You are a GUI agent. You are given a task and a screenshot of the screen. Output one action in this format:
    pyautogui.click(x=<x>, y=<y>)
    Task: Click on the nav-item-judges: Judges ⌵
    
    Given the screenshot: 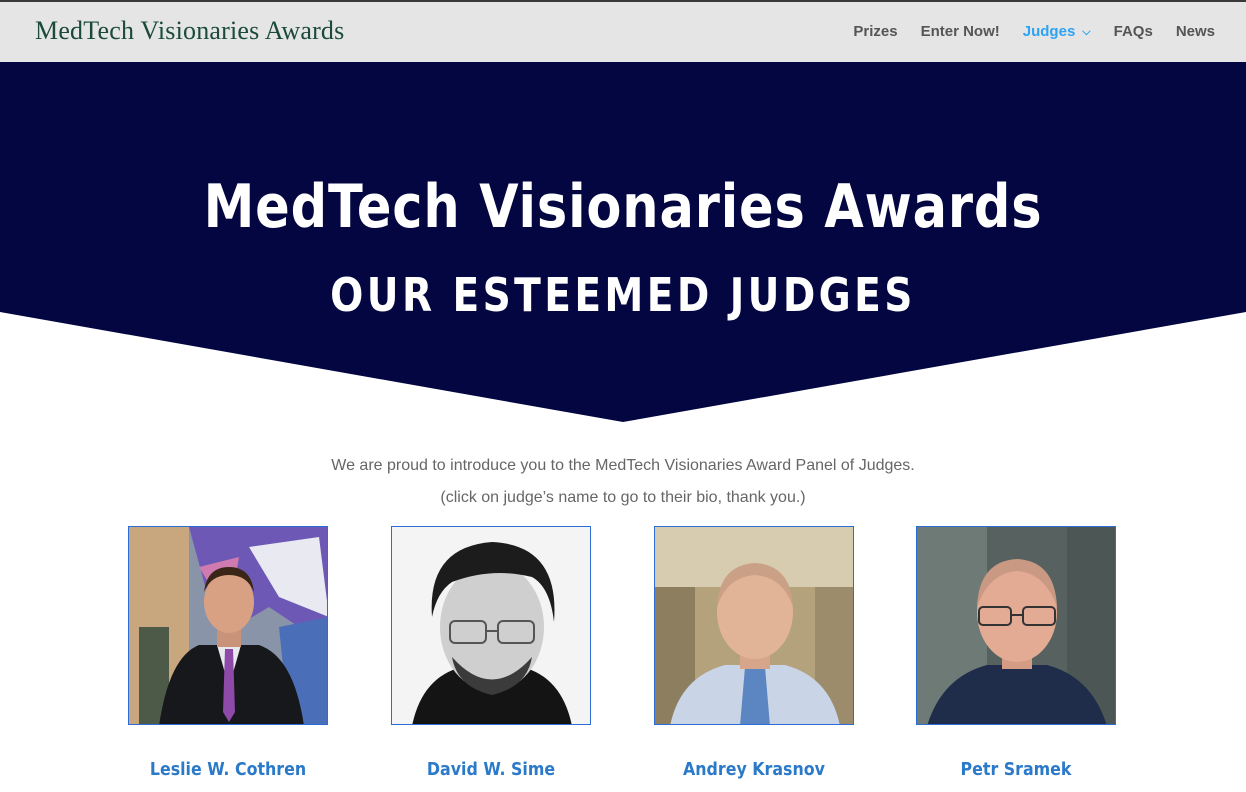 What is the action you would take?
    pyautogui.click(x=1057, y=31)
    